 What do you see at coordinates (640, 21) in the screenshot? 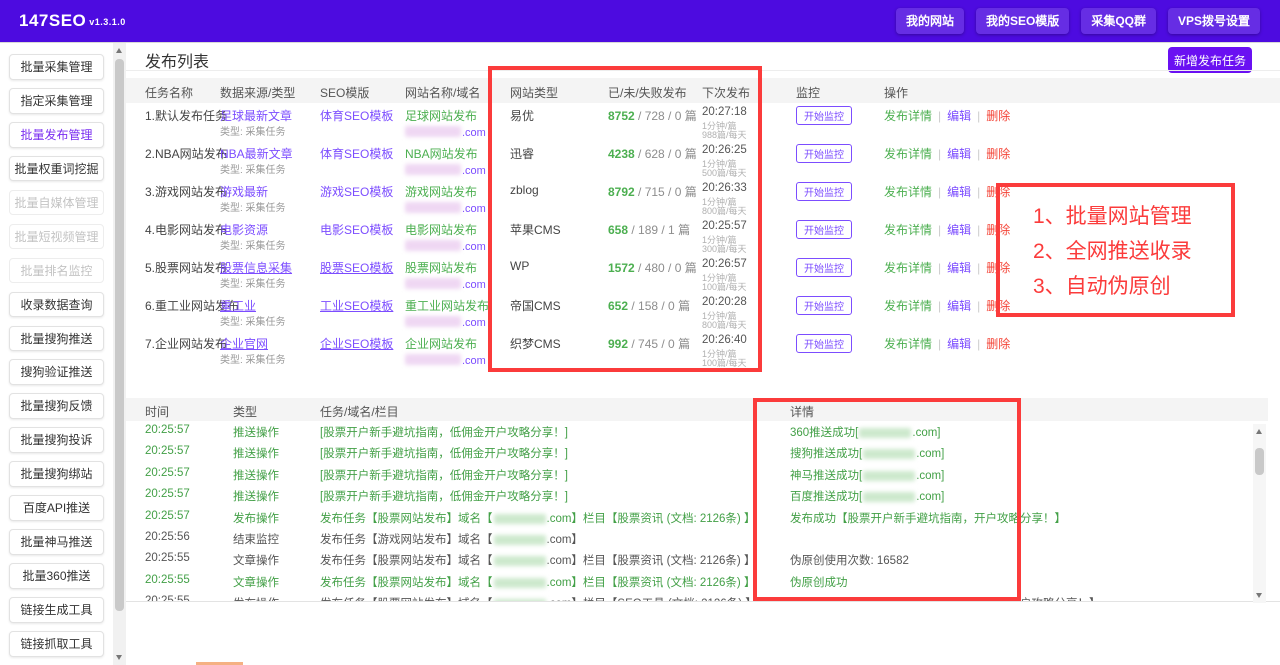
I see `top-bar: 147SEO v1.3.1.0 我的网站 我的SEO模版 采集QQ群 VPS拨号设置` at bounding box center [640, 21].